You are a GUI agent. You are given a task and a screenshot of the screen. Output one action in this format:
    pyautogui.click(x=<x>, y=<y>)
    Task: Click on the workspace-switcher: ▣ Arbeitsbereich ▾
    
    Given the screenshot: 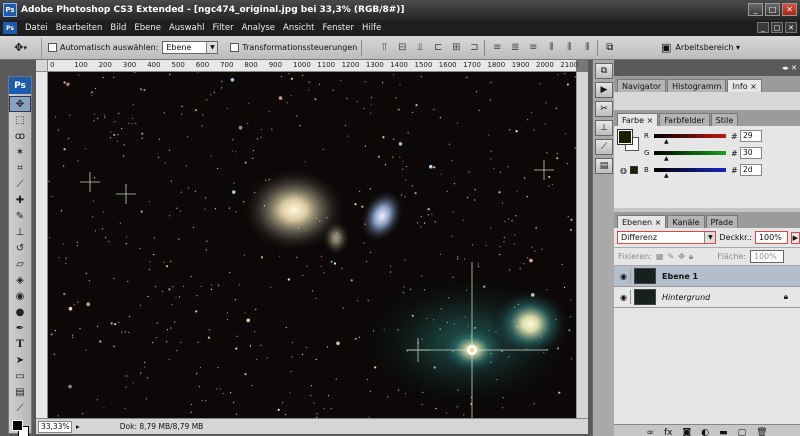 What is the action you would take?
    pyautogui.click(x=700, y=47)
    